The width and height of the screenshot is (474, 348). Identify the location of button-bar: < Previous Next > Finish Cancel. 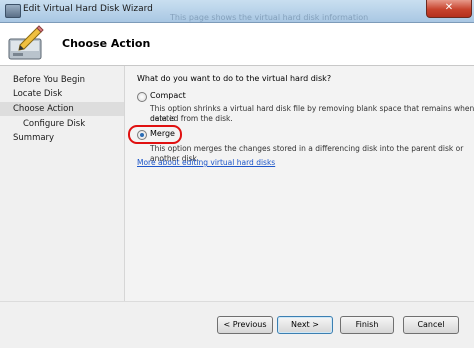
(237, 324).